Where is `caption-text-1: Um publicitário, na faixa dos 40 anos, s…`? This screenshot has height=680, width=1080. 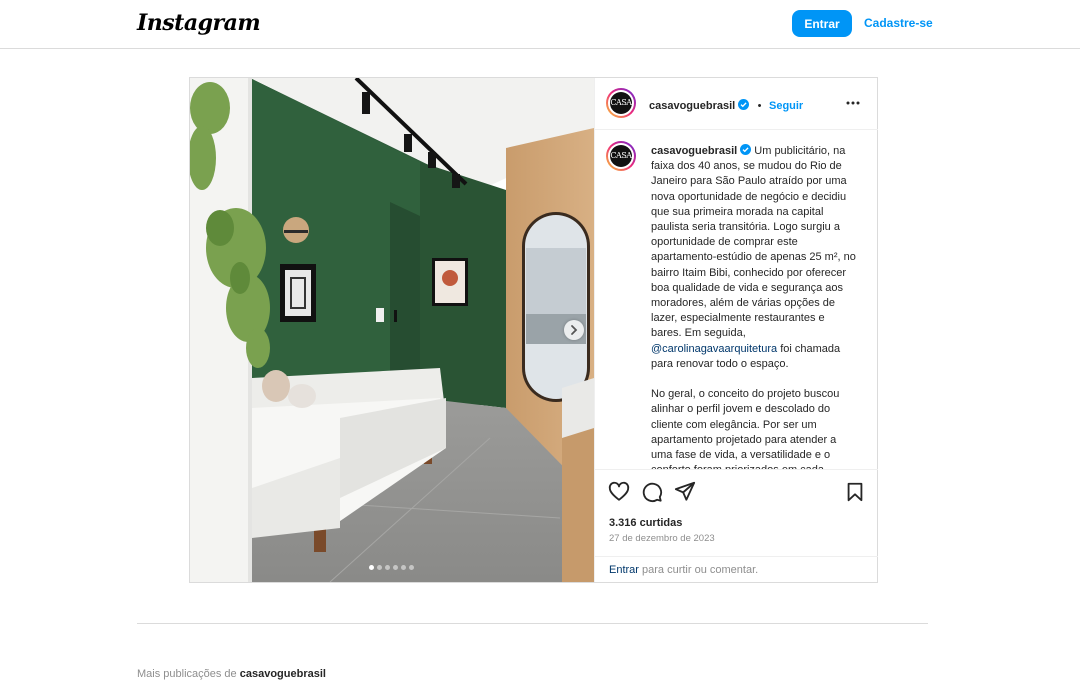
caption-text-1: Um publicitário, na faixa dos 40 anos, s… is located at coordinates (755, 242).